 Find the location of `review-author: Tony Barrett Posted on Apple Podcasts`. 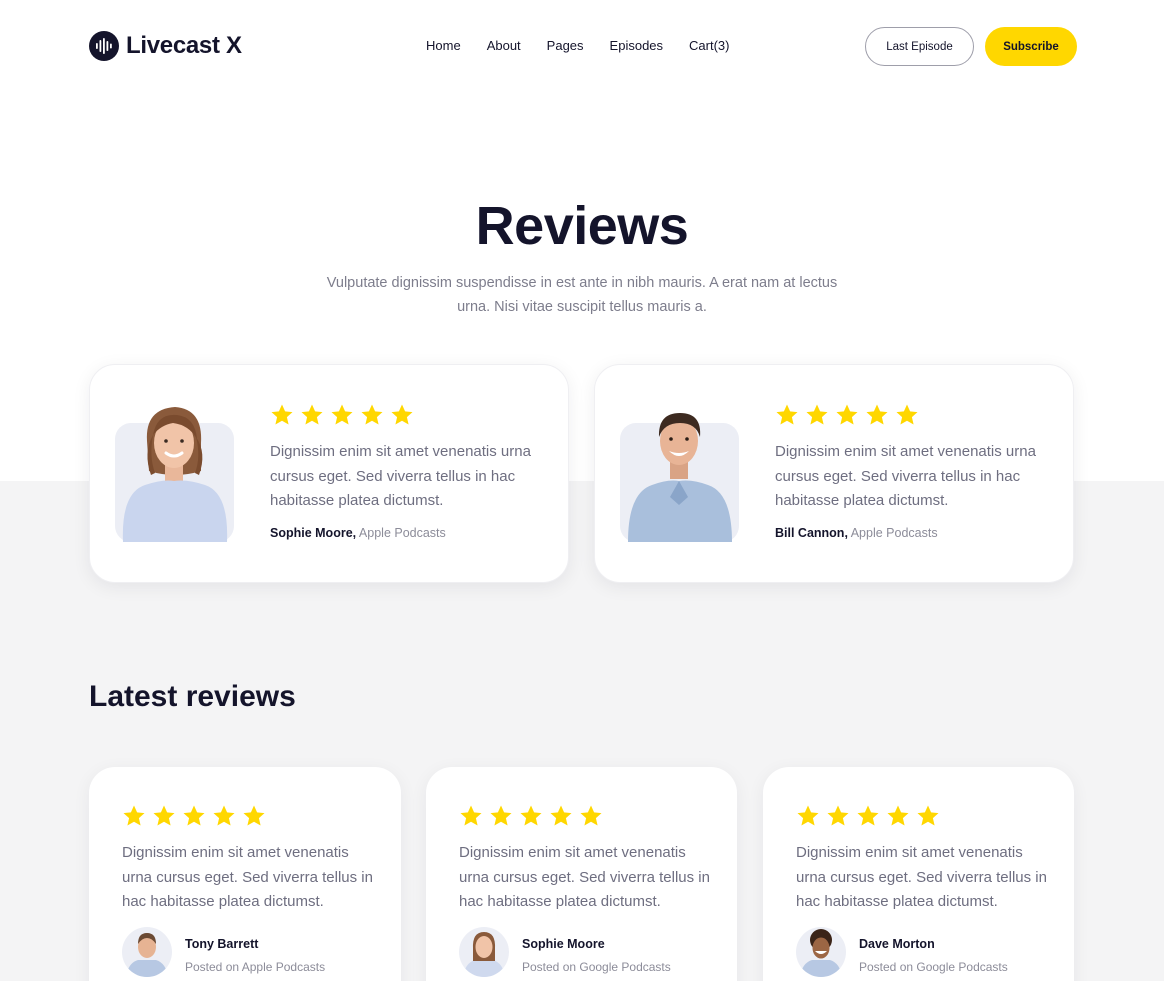

review-author: Tony Barrett Posted on Apple Podcasts is located at coordinates (223, 952).